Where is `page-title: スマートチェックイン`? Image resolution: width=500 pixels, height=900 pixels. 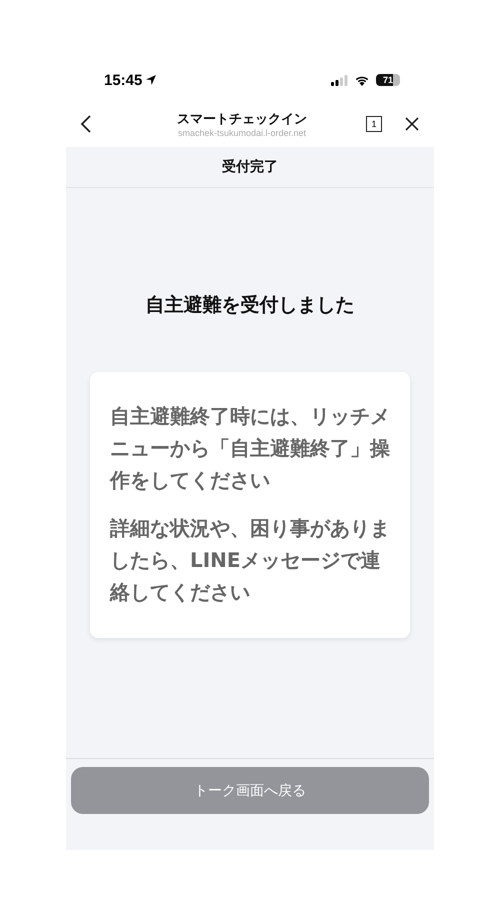
page-title: スマートチェックイン is located at coordinates (242, 119).